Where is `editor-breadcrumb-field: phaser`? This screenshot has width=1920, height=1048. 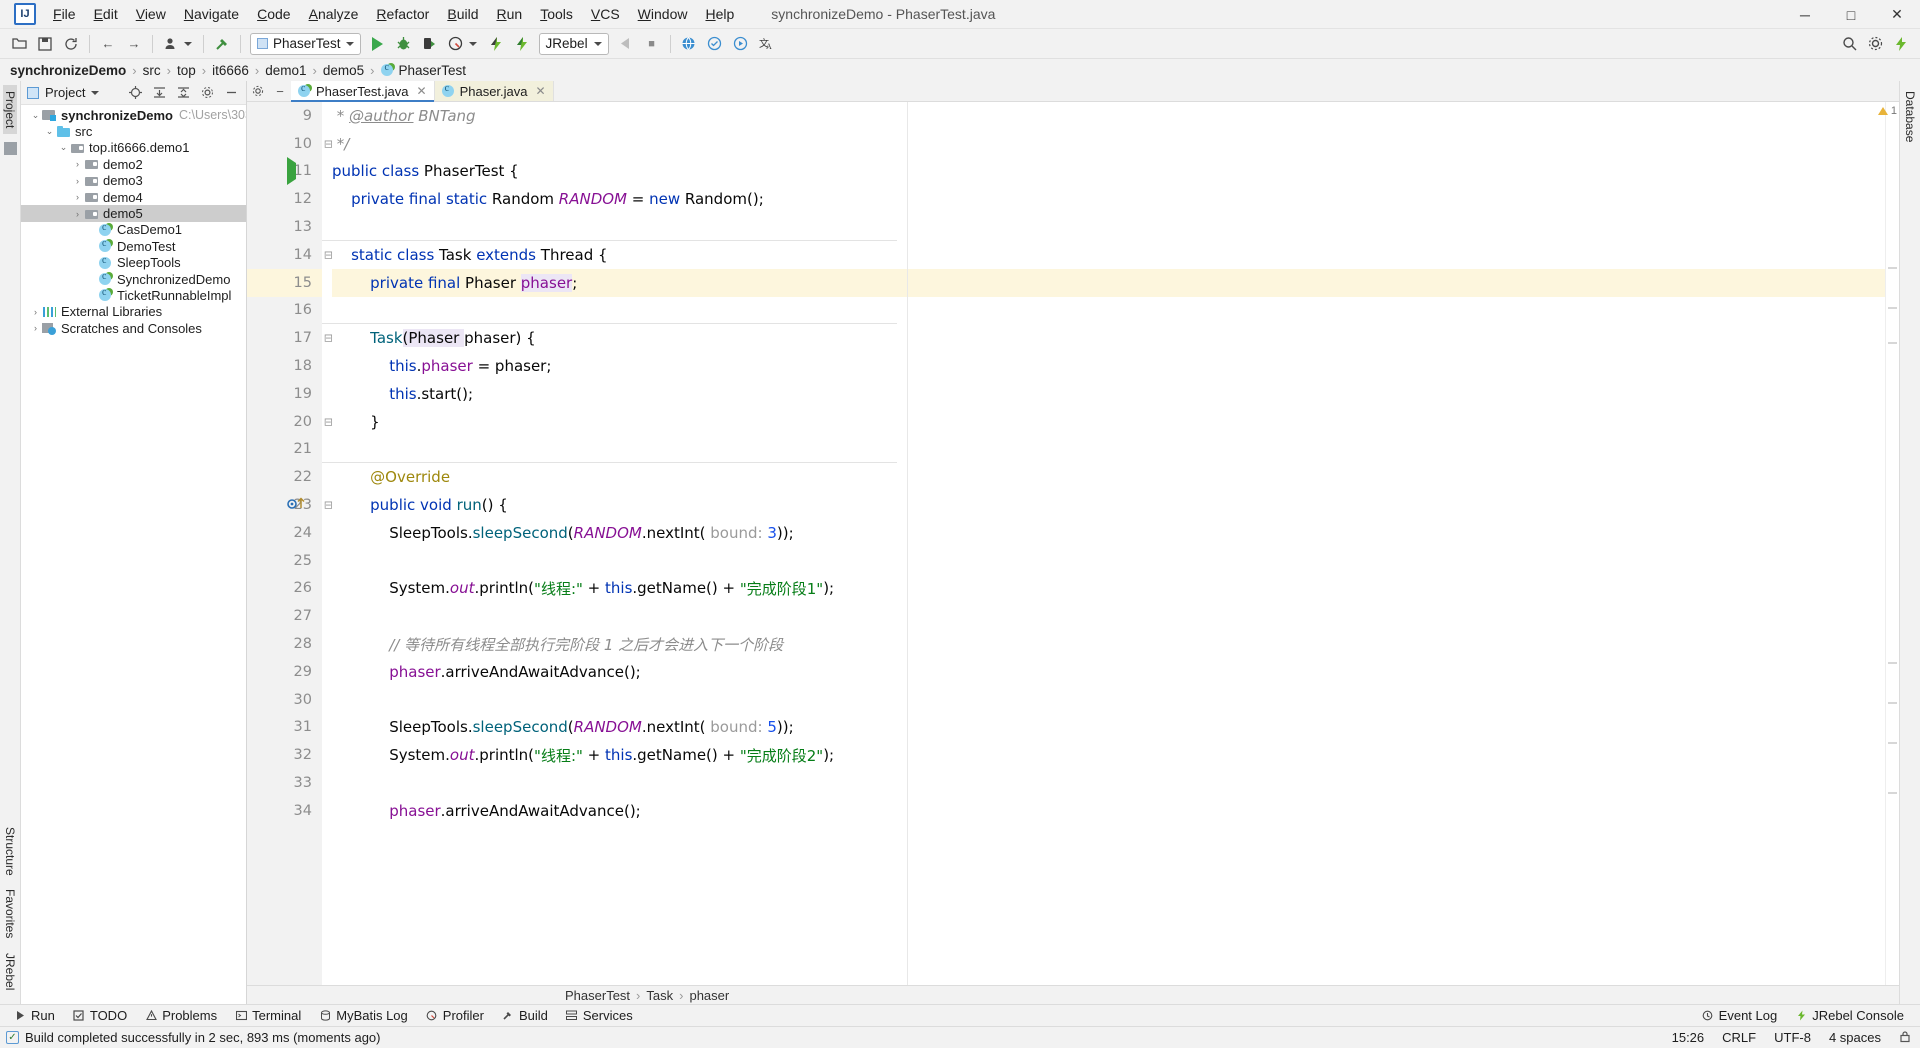
editor-breadcrumb-field: phaser is located at coordinates (709, 995).